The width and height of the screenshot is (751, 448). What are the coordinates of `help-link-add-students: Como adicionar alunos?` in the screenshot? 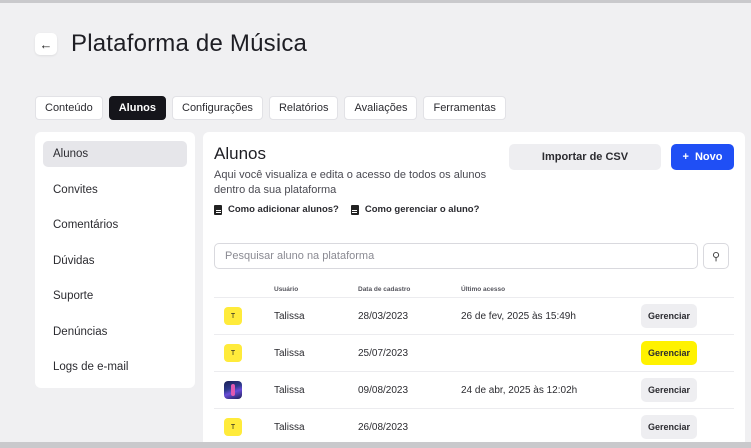 It's located at (276, 209).